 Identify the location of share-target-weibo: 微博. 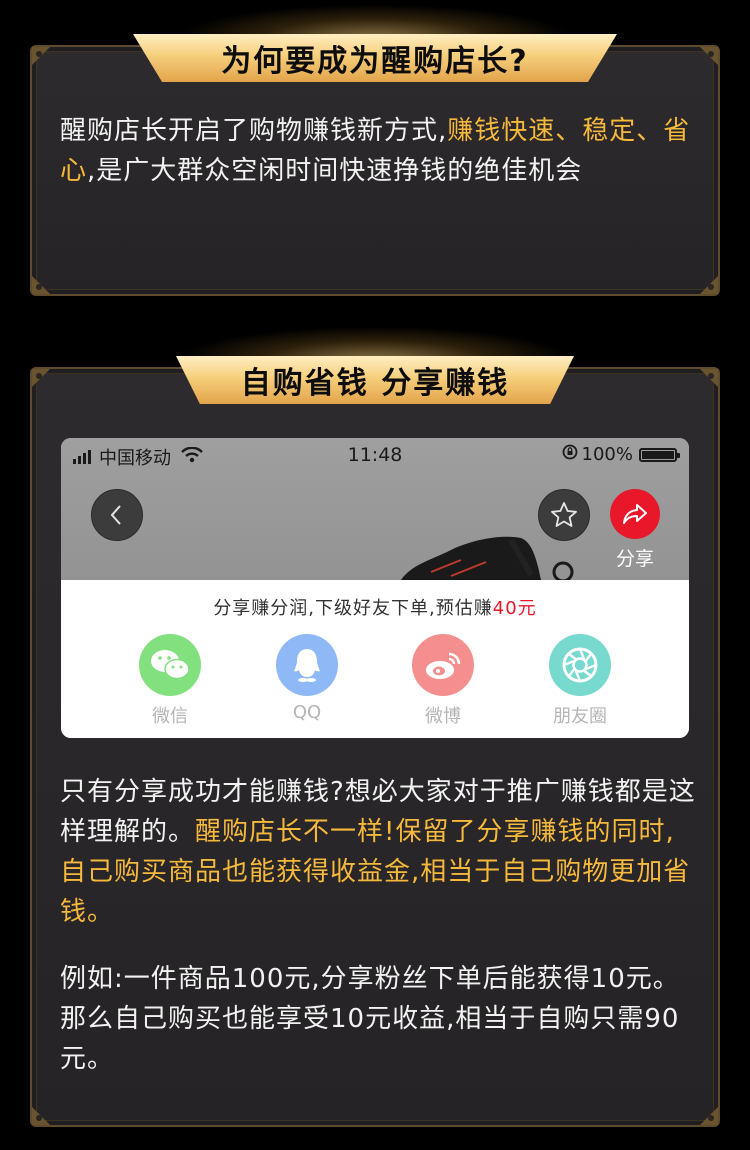
(443, 681).